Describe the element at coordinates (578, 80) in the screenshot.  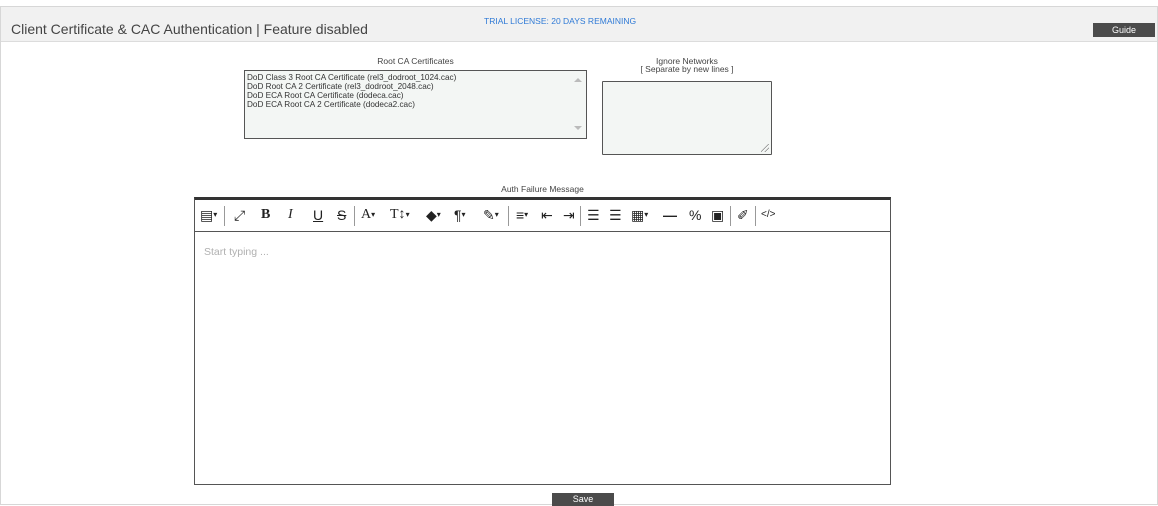
I see `scroll-up-arrow-icon` at that location.